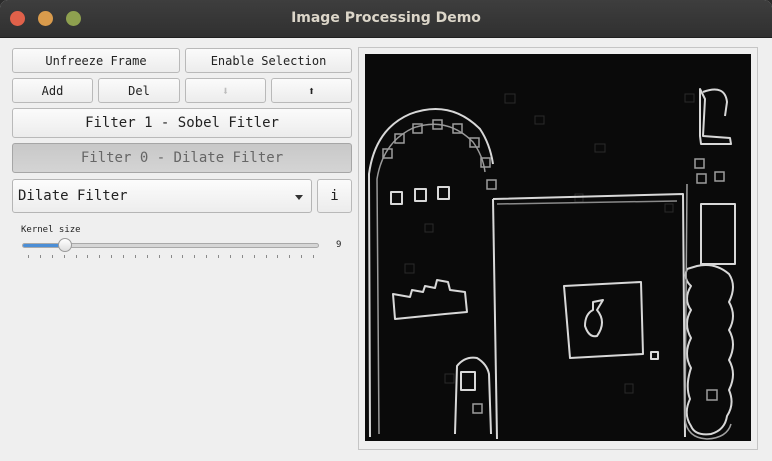  What do you see at coordinates (139, 90) in the screenshot?
I see `delete-filter-button: Del` at bounding box center [139, 90].